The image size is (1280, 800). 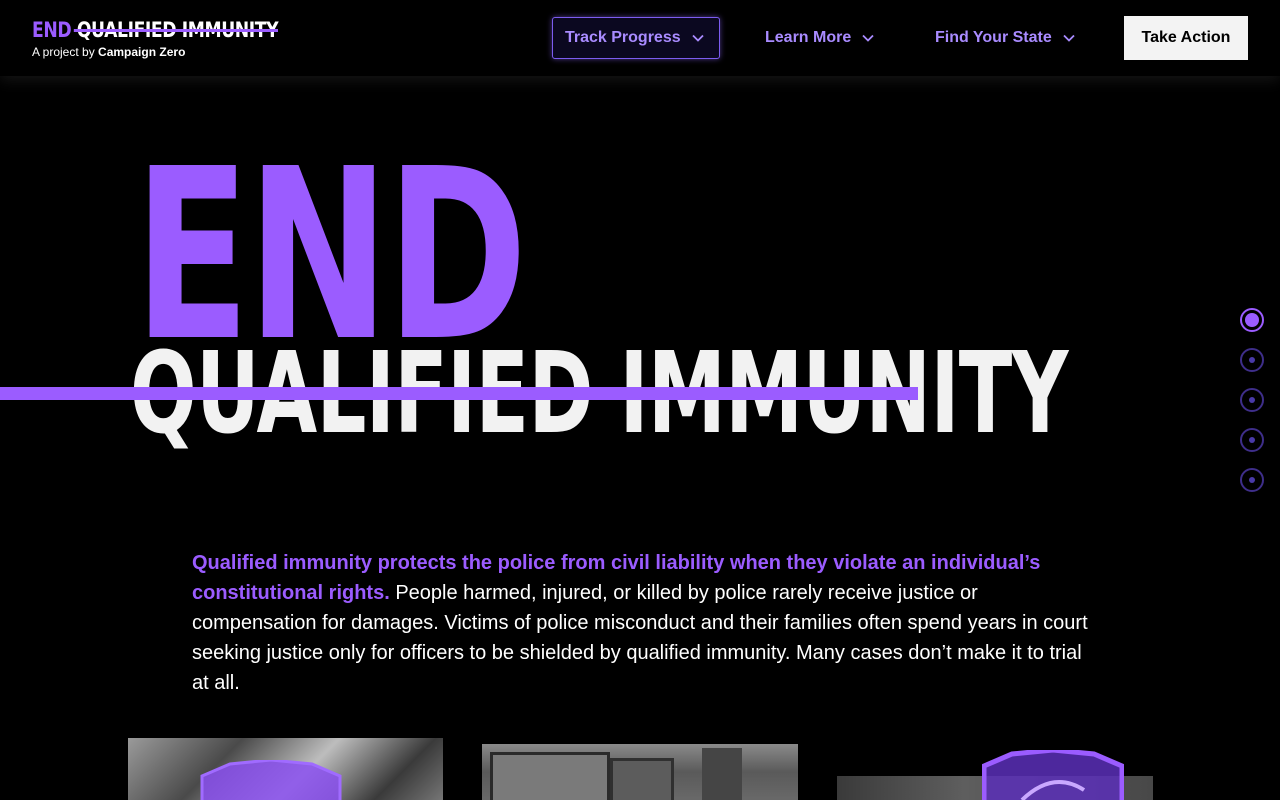 I want to click on logo-subtitle-org: Campaign Zero, so click(x=142, y=52).